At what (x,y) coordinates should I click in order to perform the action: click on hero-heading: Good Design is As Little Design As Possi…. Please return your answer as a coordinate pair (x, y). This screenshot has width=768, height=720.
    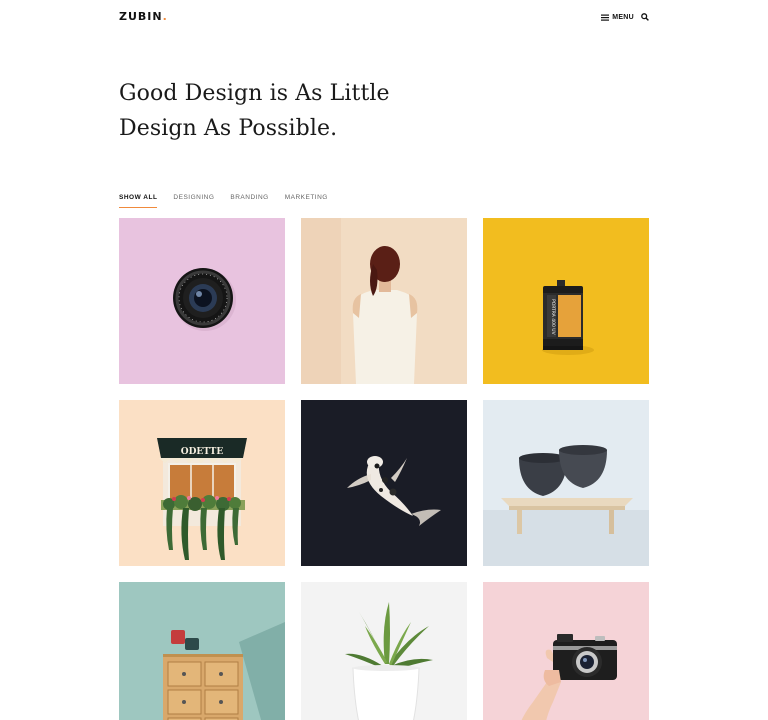
    Looking at the image, I should click on (254, 111).